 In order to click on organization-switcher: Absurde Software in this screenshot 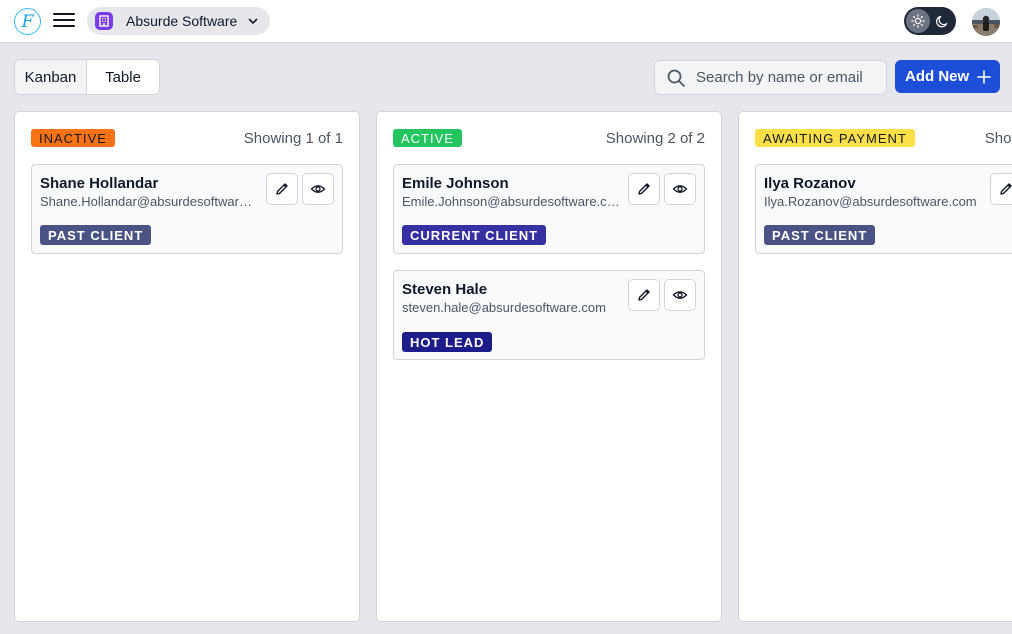, I will do `click(178, 21)`.